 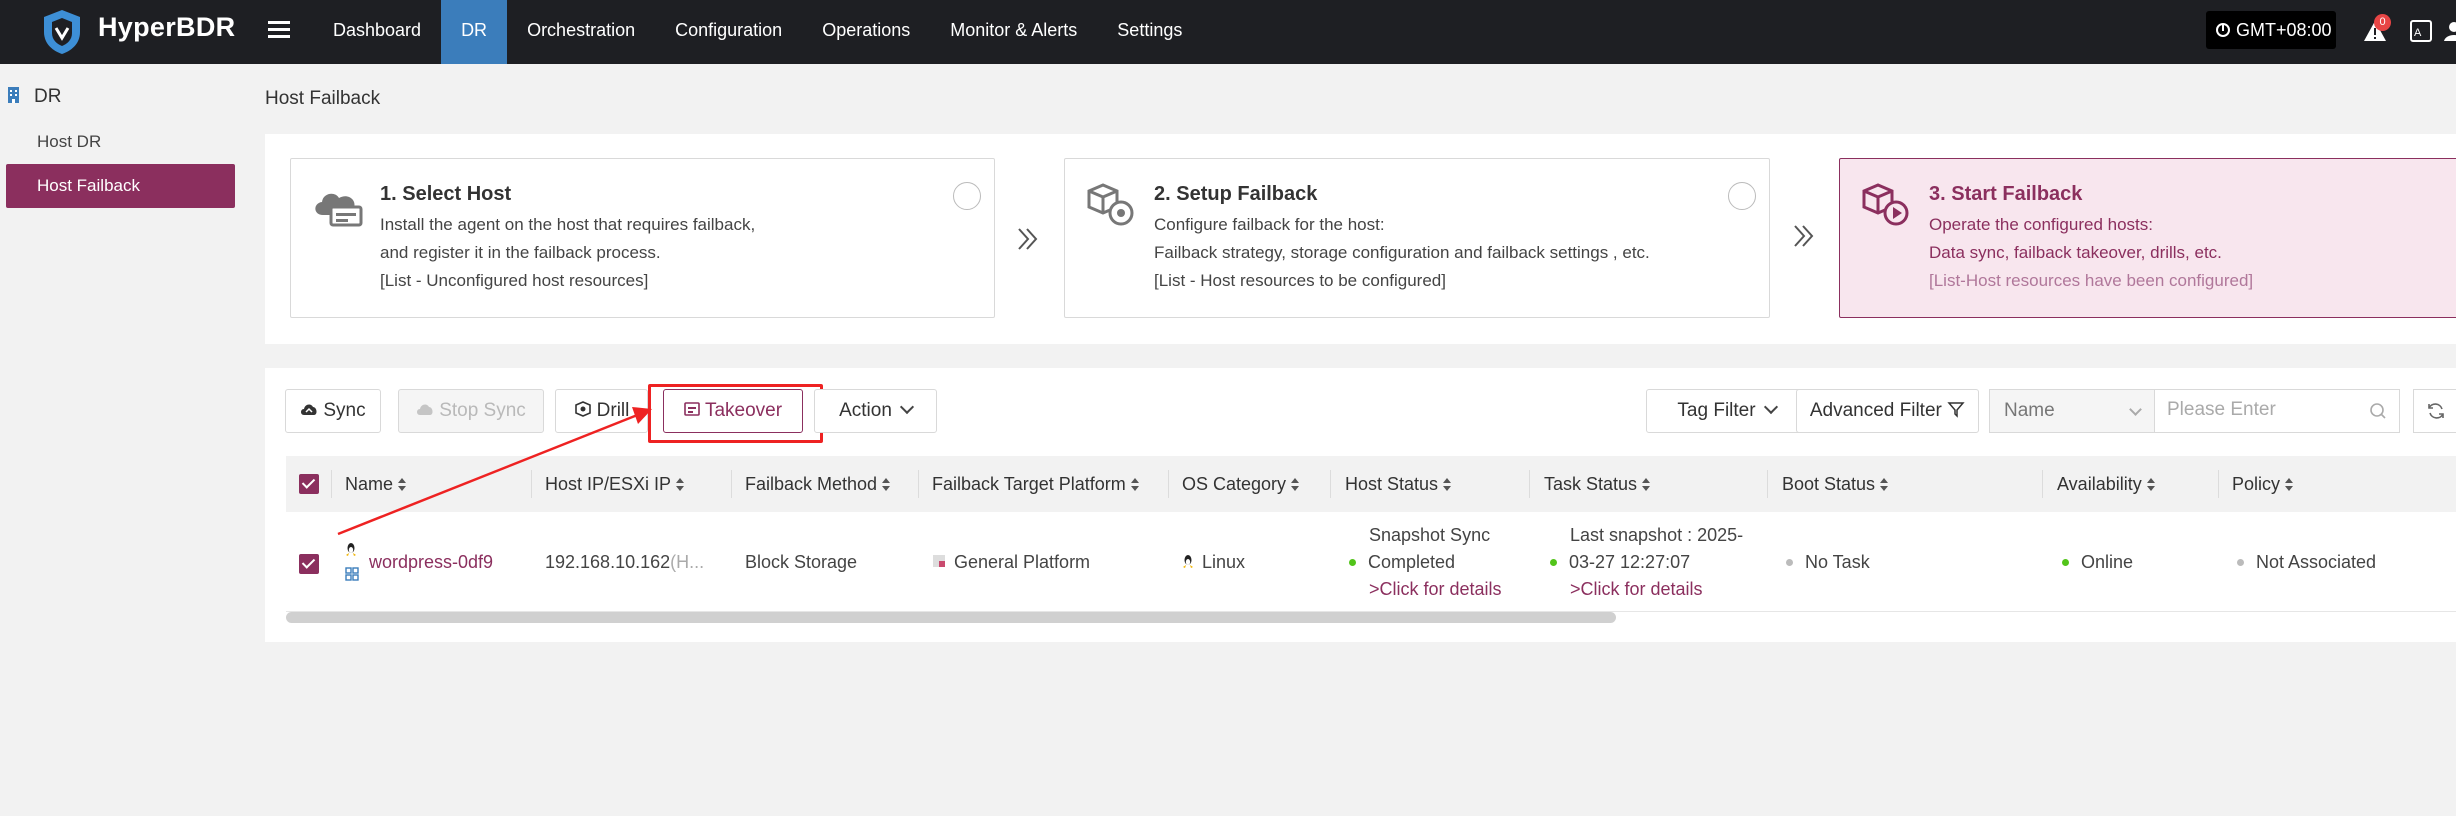 What do you see at coordinates (1149, 32) in the screenshot?
I see `nav-settings: Settings` at bounding box center [1149, 32].